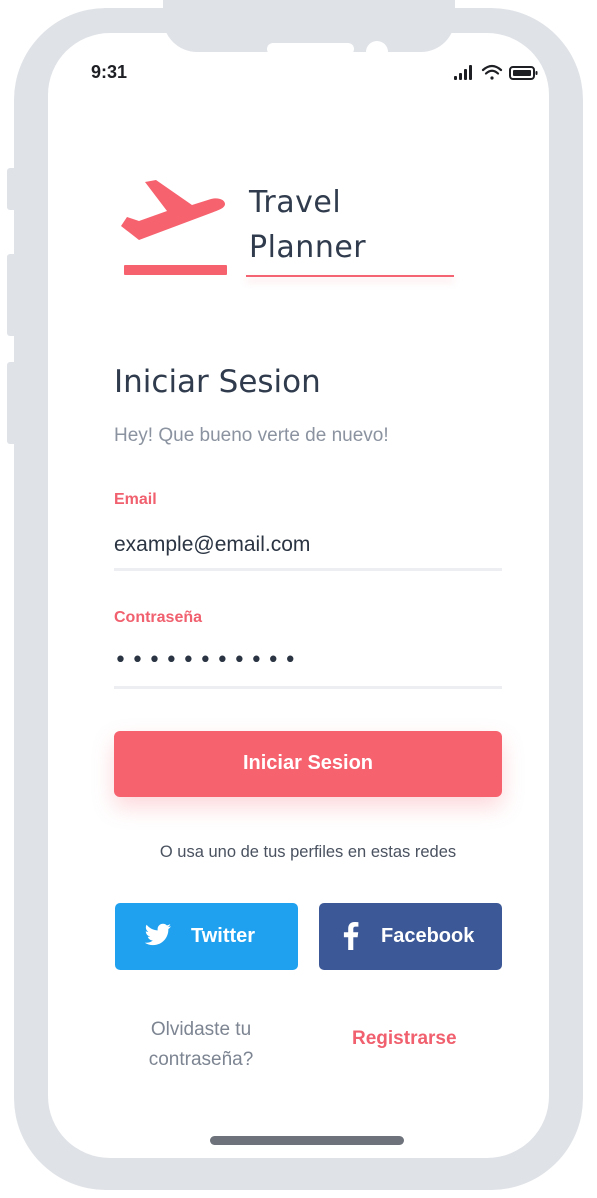 The width and height of the screenshot is (597, 1198). What do you see at coordinates (223, 936) in the screenshot?
I see `twitter-button-label: Twitter` at bounding box center [223, 936].